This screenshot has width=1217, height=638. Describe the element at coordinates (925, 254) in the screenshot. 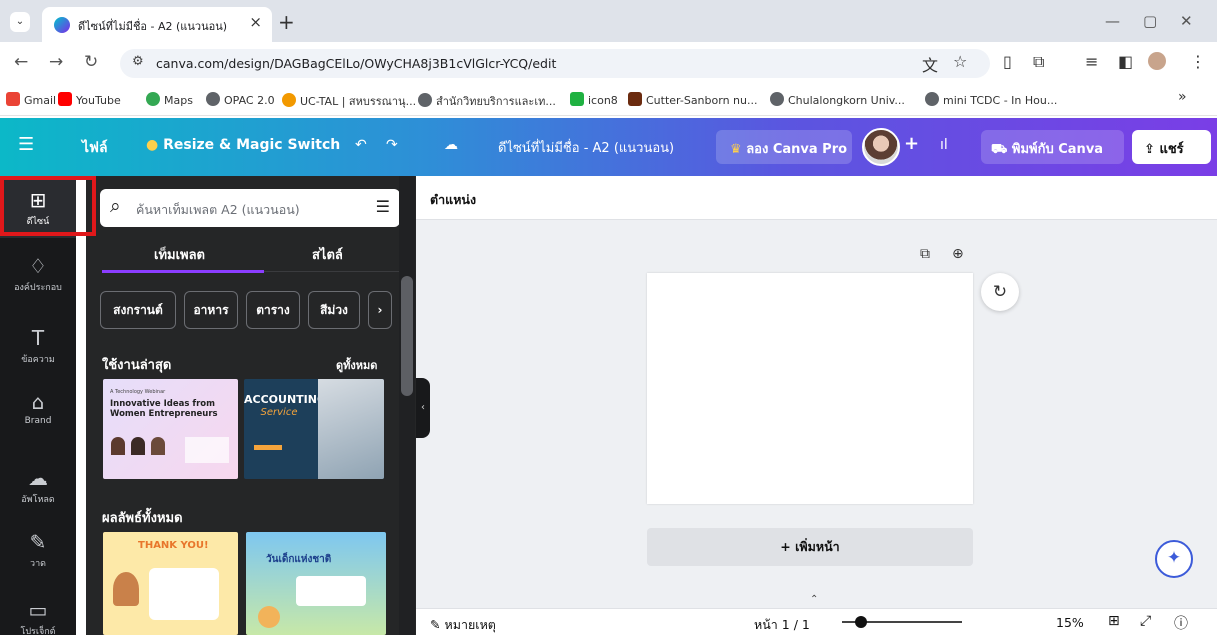

I see `duplicate-page-icon: ⧉` at that location.